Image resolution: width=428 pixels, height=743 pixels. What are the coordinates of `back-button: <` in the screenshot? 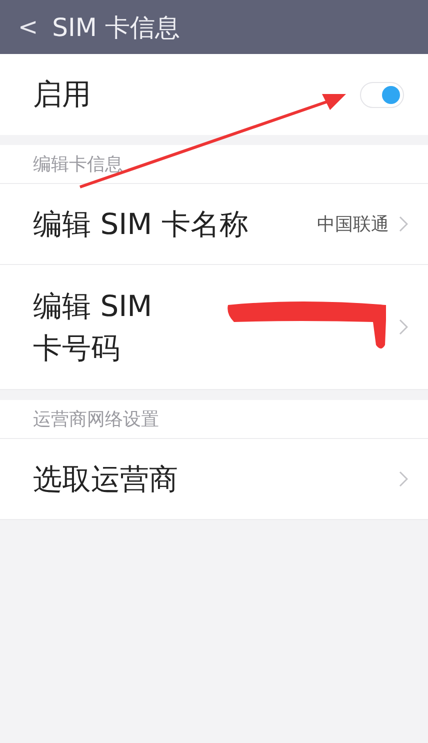 It's located at (28, 27).